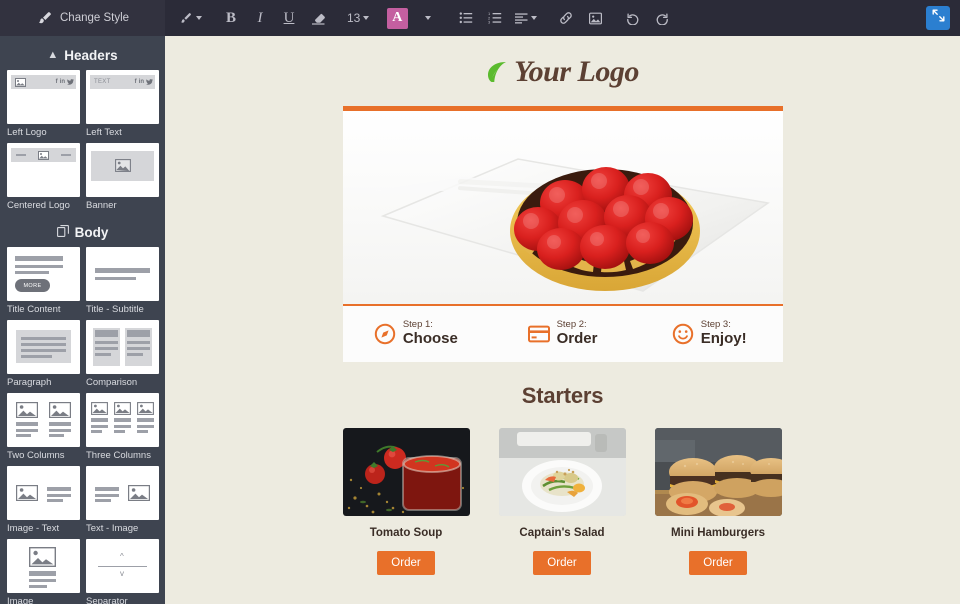 This screenshot has width=960, height=604. I want to click on link-button, so click(566, 18).